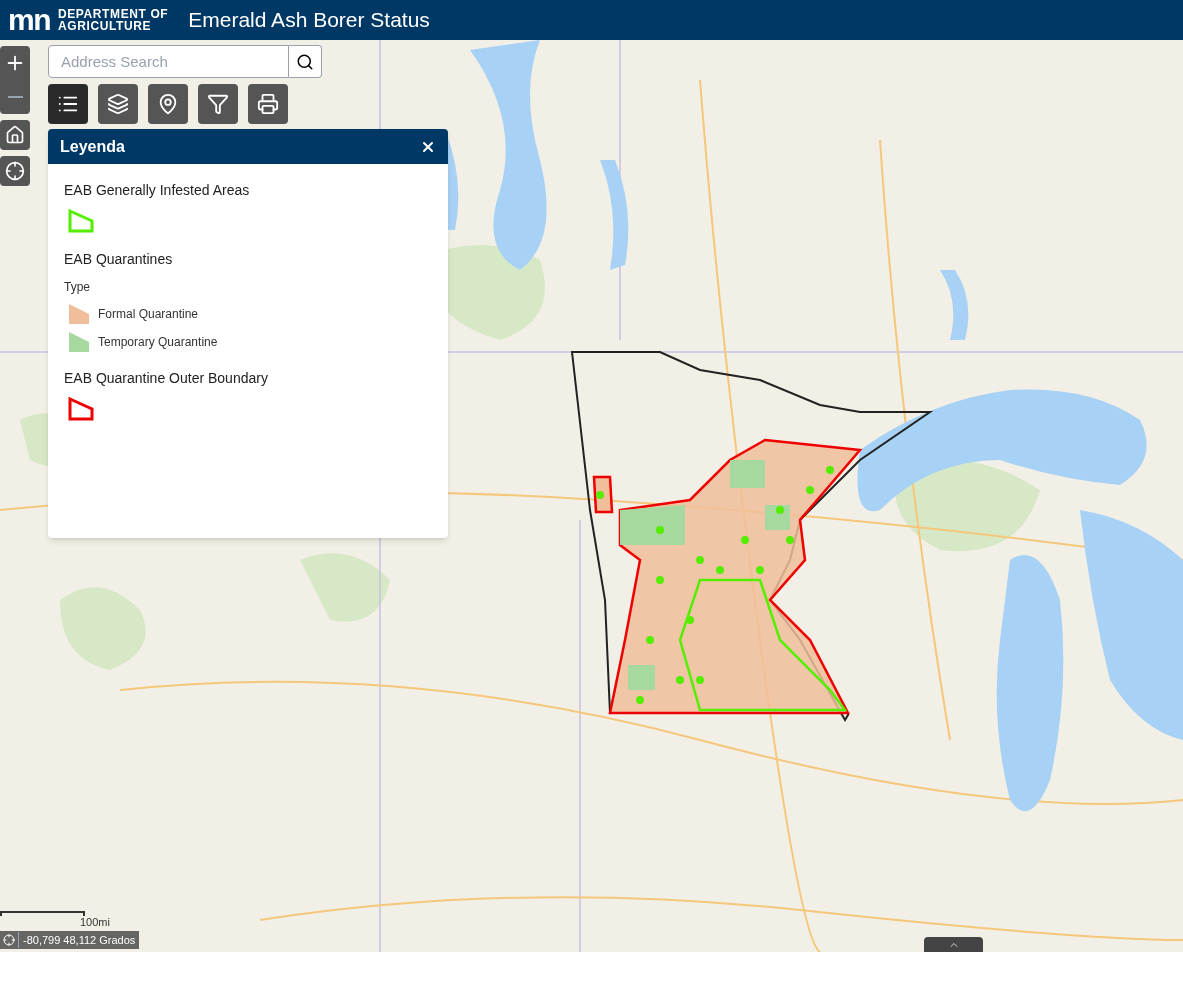 This screenshot has width=1183, height=981. Describe the element at coordinates (15, 97) in the screenshot. I see `minus-icon` at that location.